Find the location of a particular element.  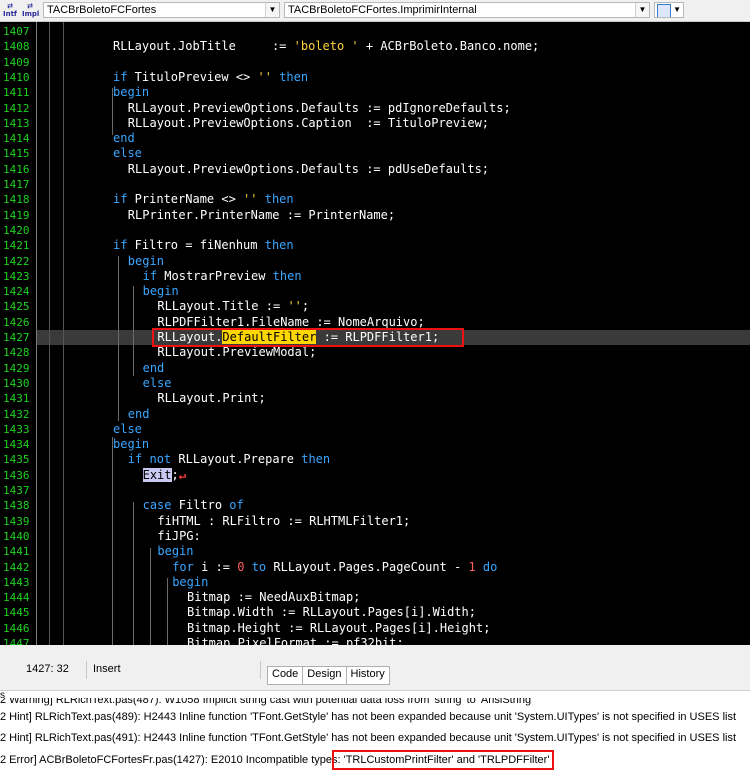

line-number: 1425 is located at coordinates (16, 307).